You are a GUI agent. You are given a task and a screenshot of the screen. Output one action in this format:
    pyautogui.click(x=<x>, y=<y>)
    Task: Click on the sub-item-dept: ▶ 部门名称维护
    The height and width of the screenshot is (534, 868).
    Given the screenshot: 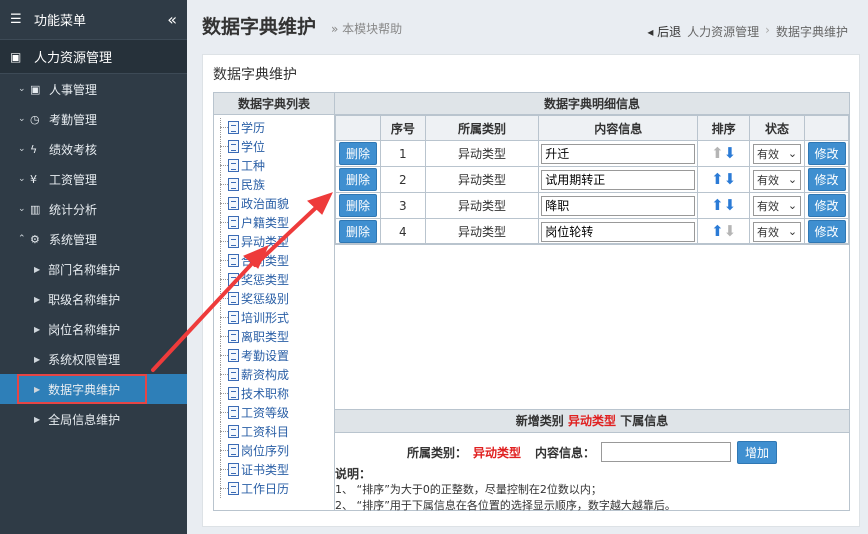 What is the action you would take?
    pyautogui.click(x=93, y=269)
    